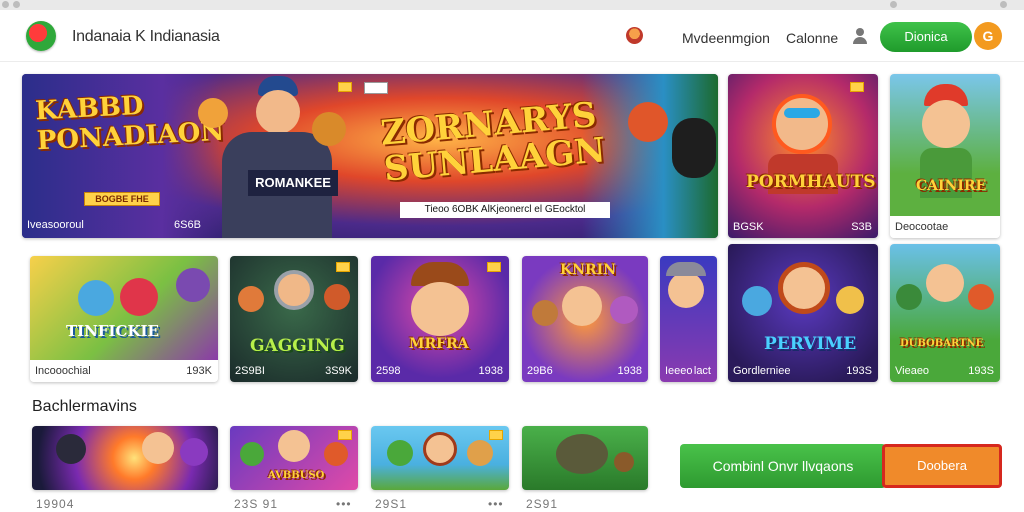 Image resolution: width=1024 pixels, height=512 pixels. What do you see at coordinates (345, 87) in the screenshot?
I see `hero-badge-mini-icon` at bounding box center [345, 87].